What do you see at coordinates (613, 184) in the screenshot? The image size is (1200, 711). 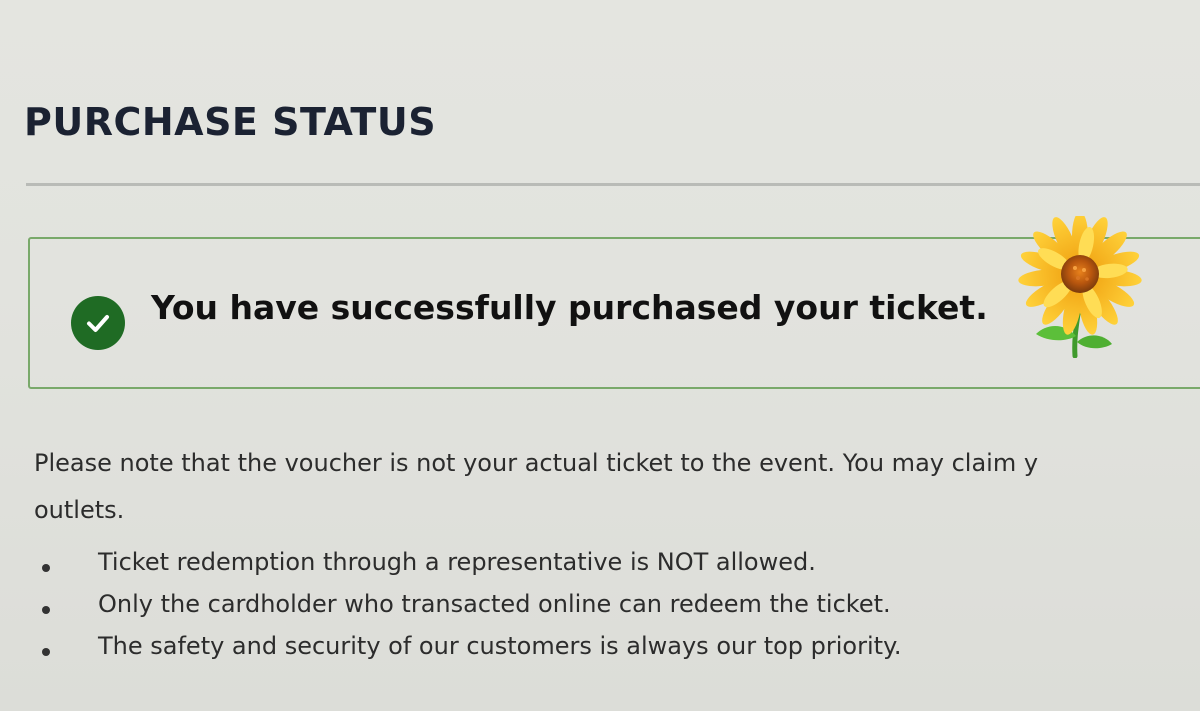 I see `title-divider` at bounding box center [613, 184].